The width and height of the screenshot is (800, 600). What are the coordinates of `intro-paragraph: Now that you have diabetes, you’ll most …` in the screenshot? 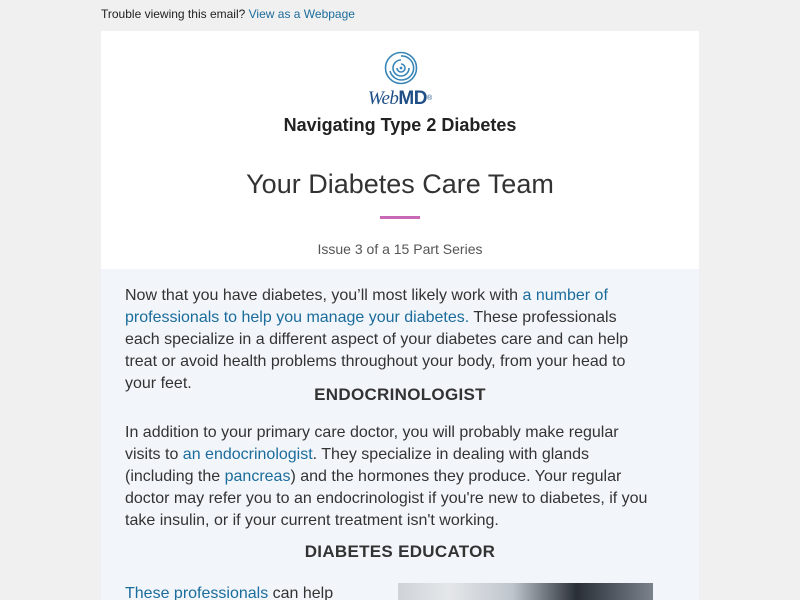 It's located at (390, 340).